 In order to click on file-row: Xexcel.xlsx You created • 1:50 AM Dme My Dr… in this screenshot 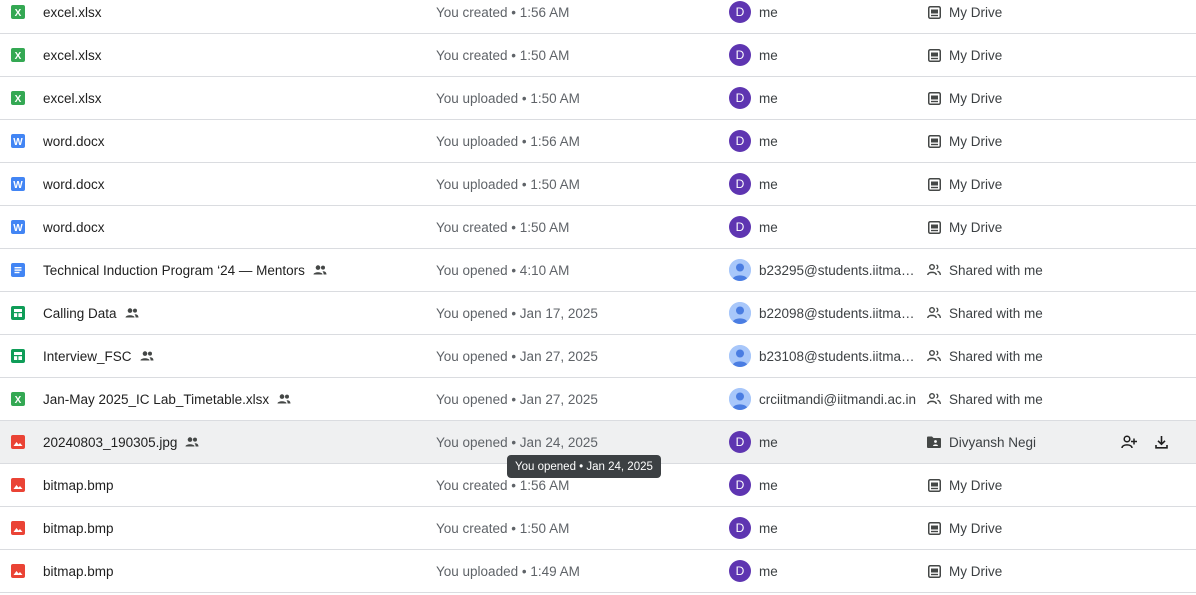, I will do `click(598, 55)`.